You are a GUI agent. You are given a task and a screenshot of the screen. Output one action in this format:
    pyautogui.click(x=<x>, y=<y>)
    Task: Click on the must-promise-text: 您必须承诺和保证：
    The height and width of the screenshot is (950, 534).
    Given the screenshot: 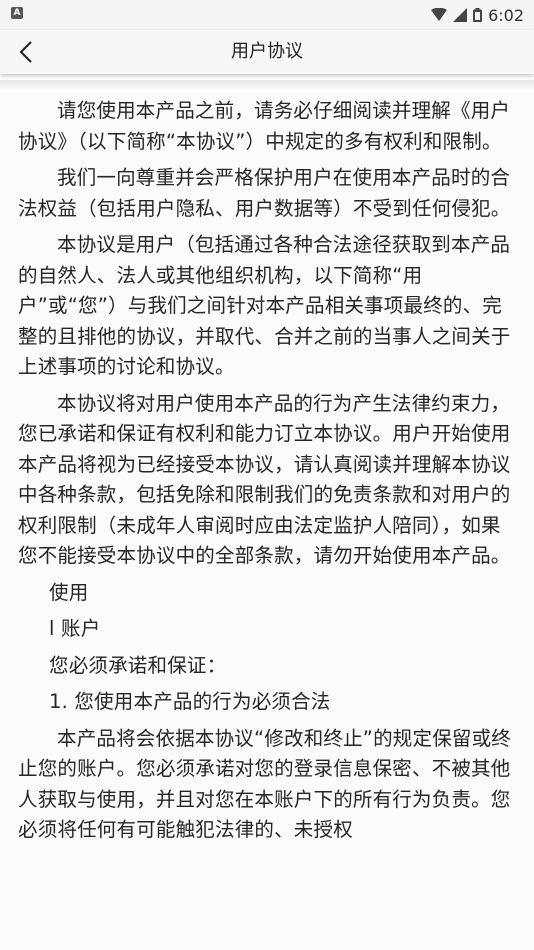 What is the action you would take?
    pyautogui.click(x=138, y=665)
    